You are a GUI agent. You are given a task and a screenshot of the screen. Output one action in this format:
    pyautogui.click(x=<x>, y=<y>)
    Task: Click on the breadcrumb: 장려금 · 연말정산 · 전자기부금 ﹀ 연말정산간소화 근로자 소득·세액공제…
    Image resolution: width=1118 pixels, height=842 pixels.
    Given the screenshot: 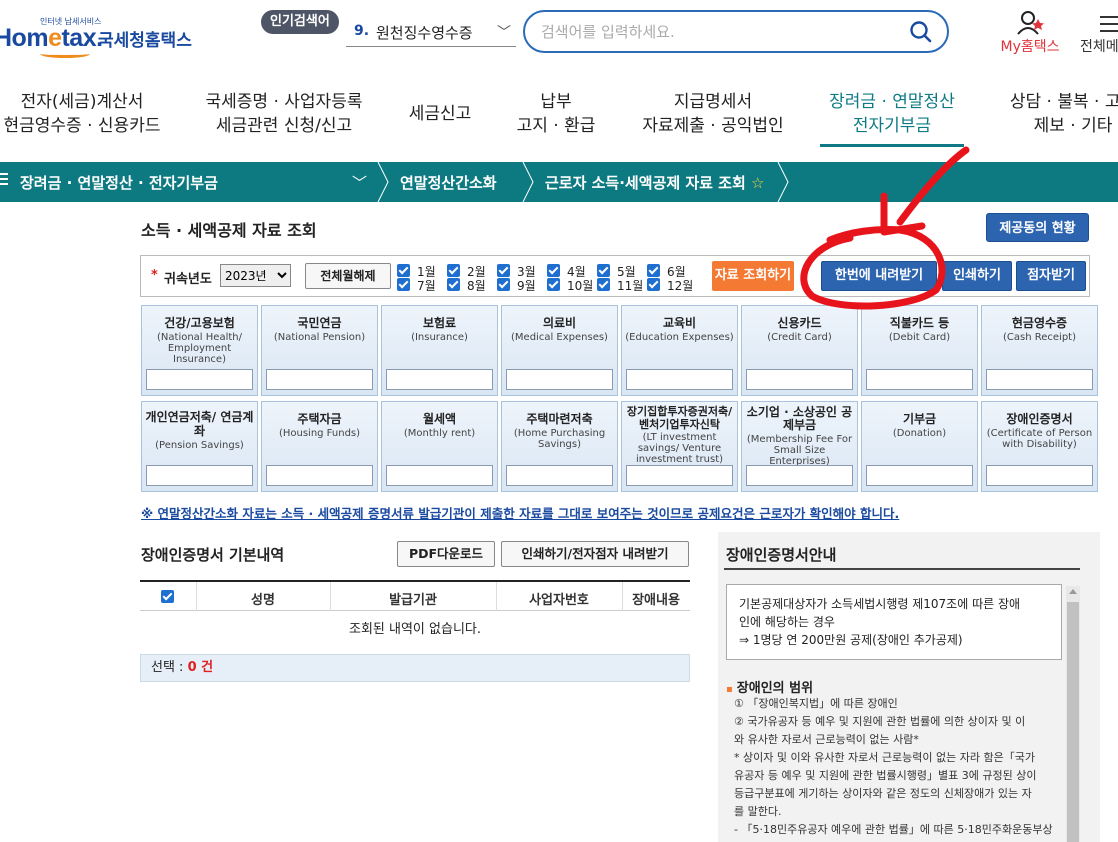 What is the action you would take?
    pyautogui.click(x=559, y=182)
    